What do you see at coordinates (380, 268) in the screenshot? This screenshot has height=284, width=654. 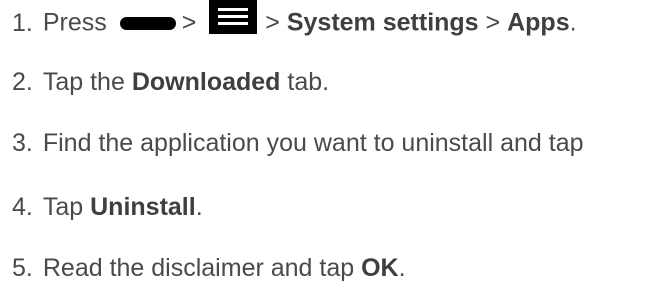 I see `button-ok: OK` at bounding box center [380, 268].